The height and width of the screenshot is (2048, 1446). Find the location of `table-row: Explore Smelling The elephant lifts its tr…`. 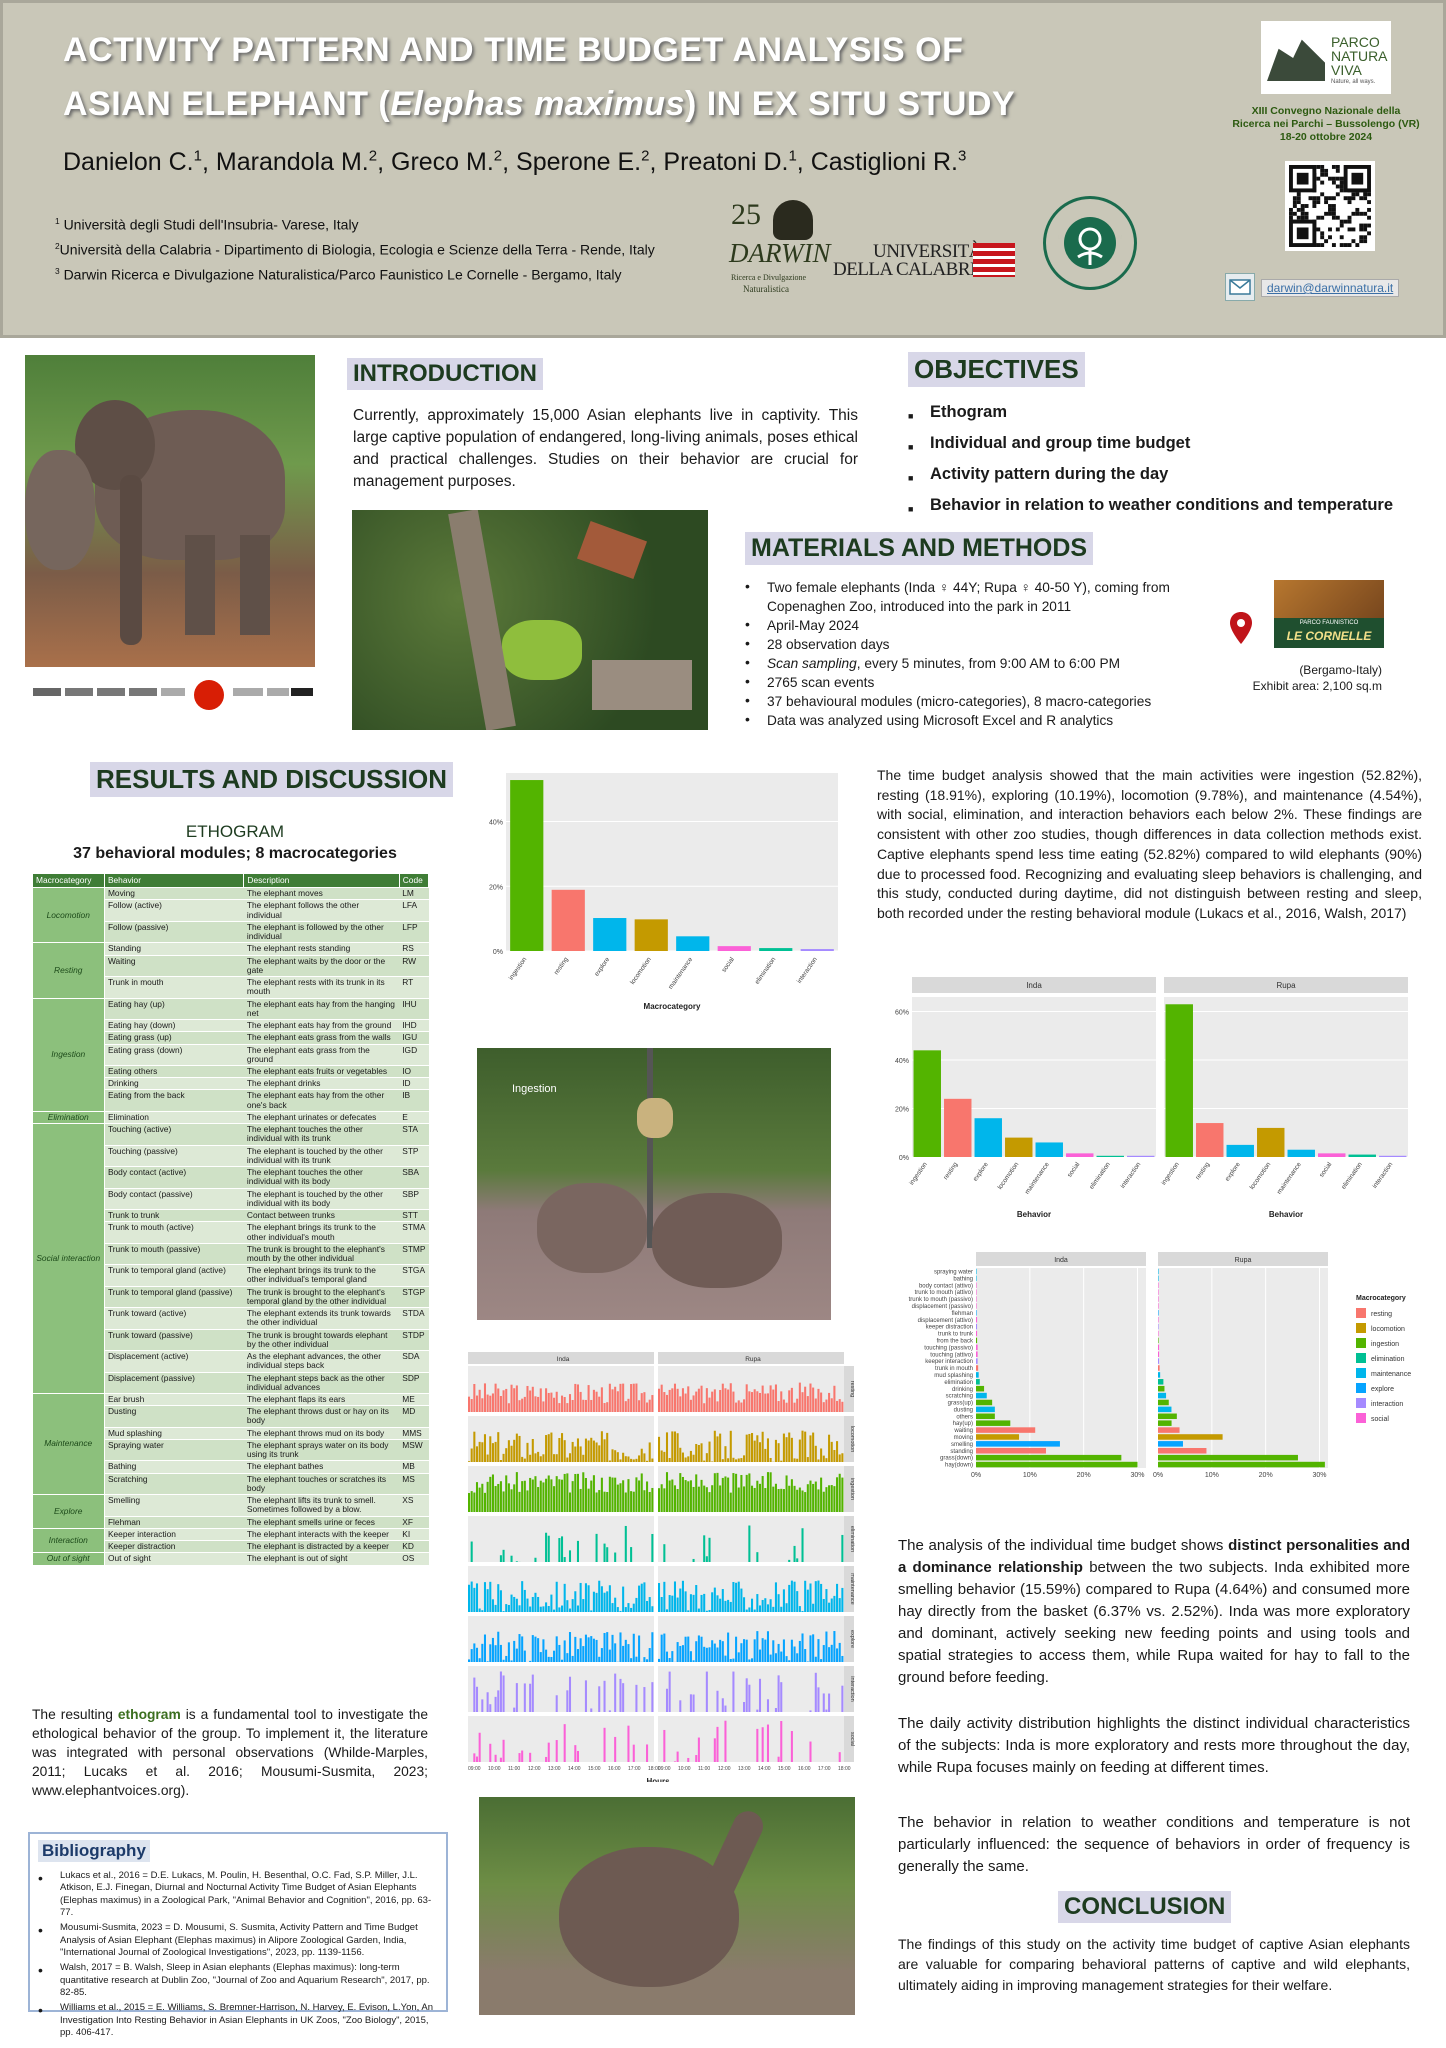

table-row: Explore Smelling The elephant lifts its tr… is located at coordinates (230, 1511).